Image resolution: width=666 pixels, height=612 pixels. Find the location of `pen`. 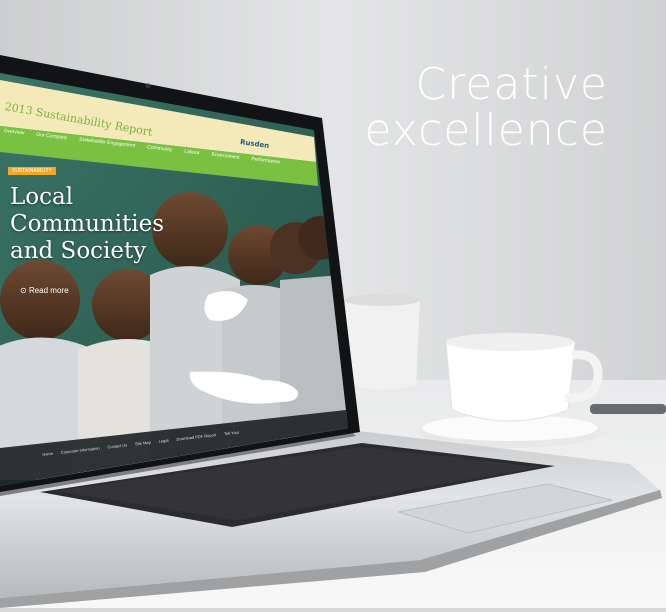

pen is located at coordinates (628, 409).